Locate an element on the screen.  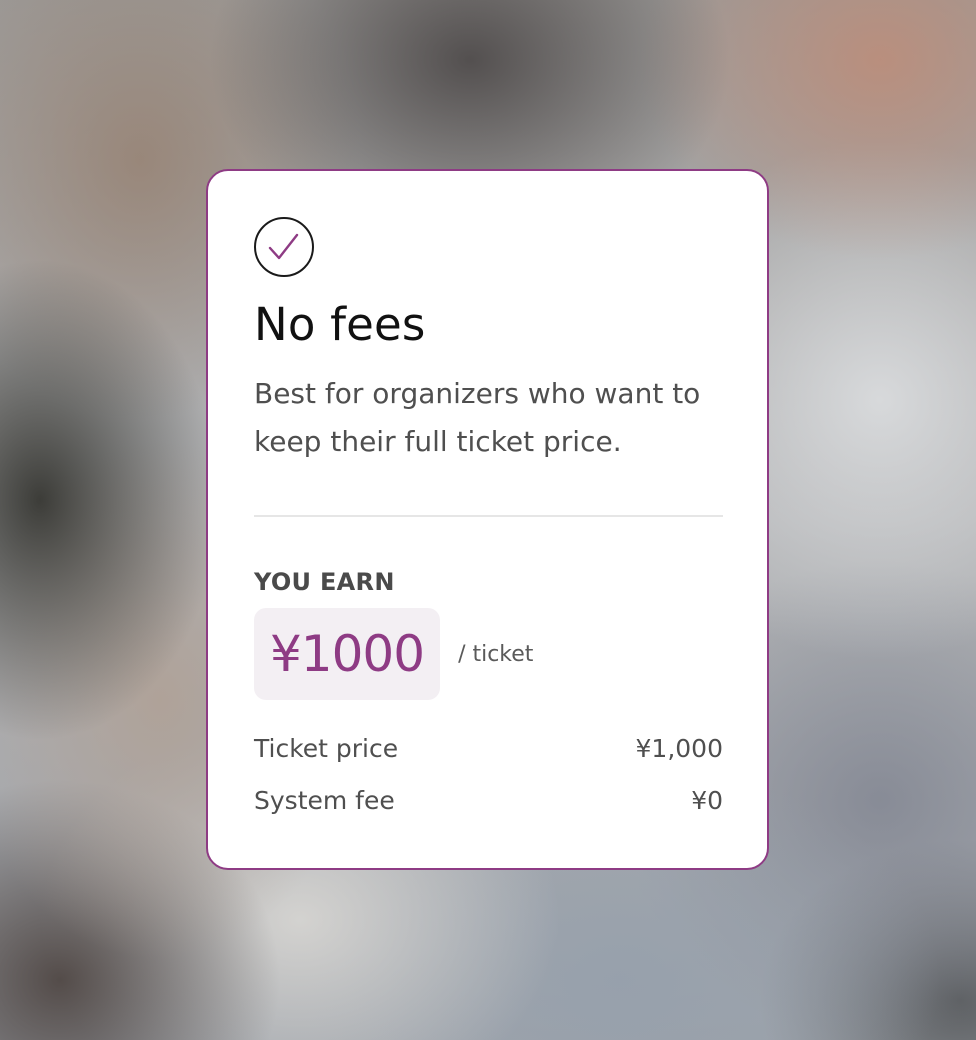
breakdown-row-system-fee: System fee ¥0 is located at coordinates (488, 800).